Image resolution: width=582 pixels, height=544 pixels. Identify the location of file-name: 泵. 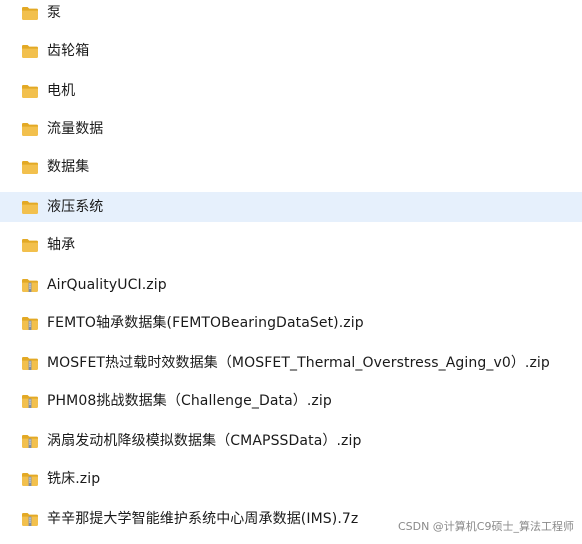
(54, 13).